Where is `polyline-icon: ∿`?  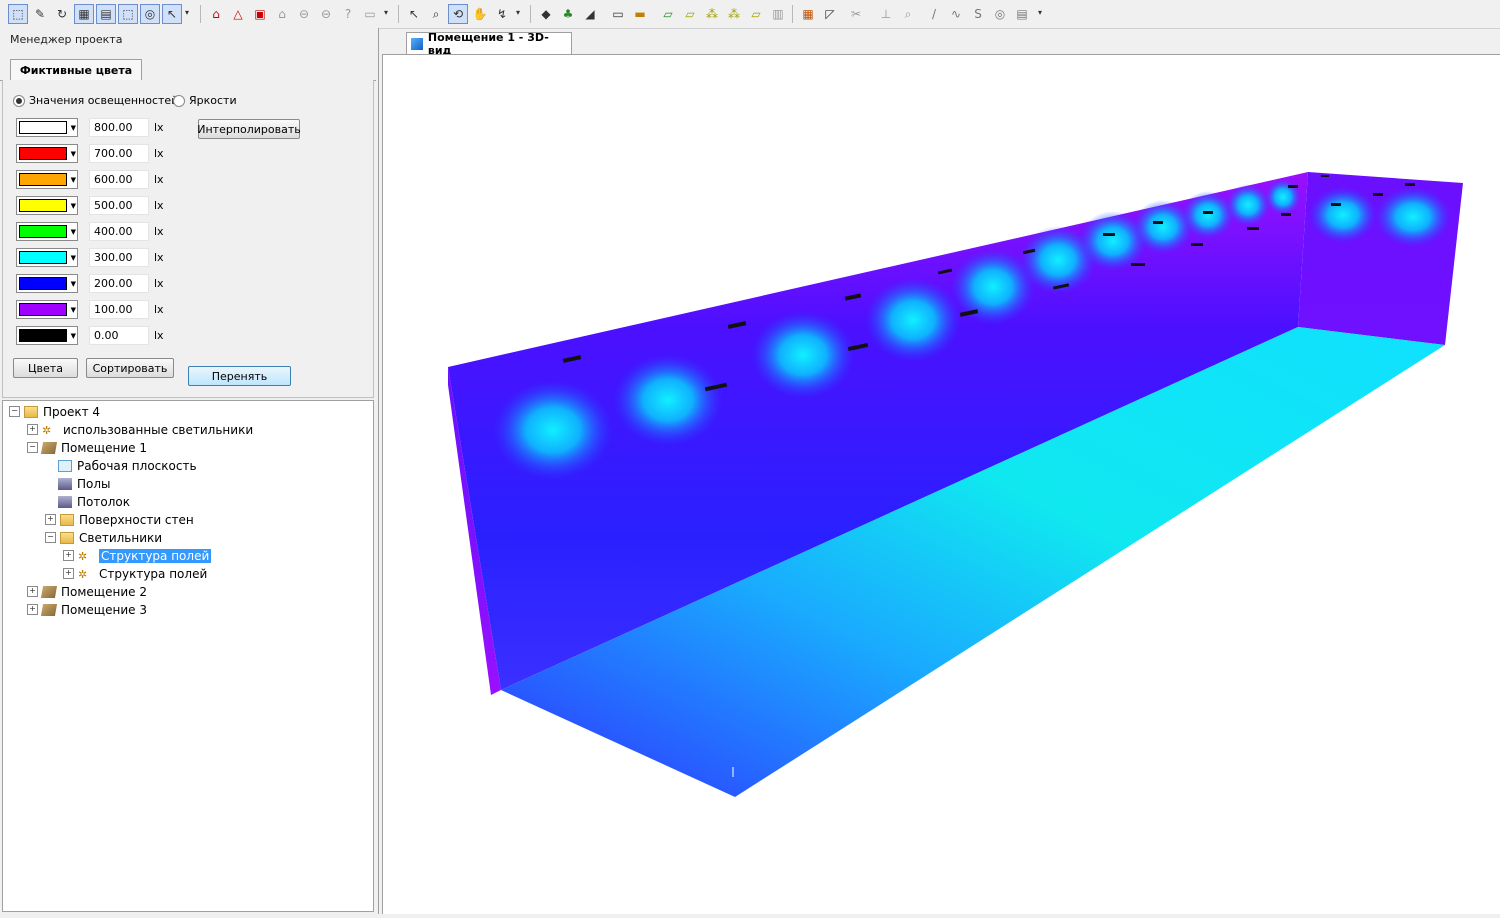
polyline-icon: ∿ is located at coordinates (956, 14).